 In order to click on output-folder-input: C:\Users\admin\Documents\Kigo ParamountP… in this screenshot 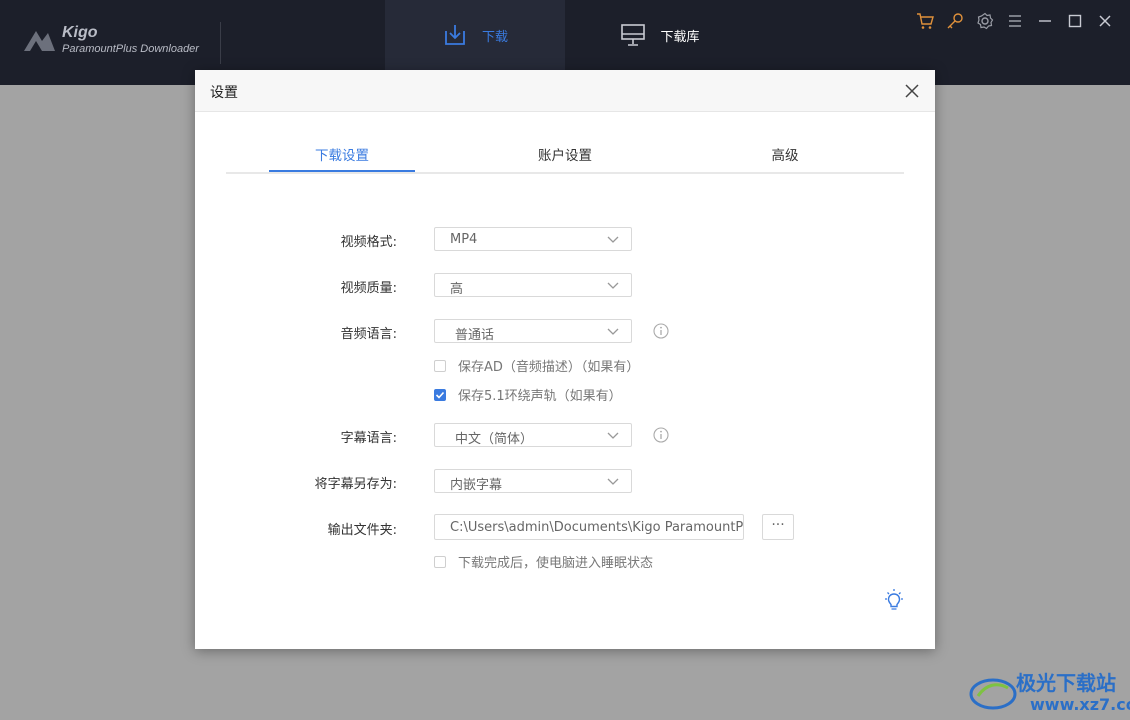, I will do `click(589, 527)`.